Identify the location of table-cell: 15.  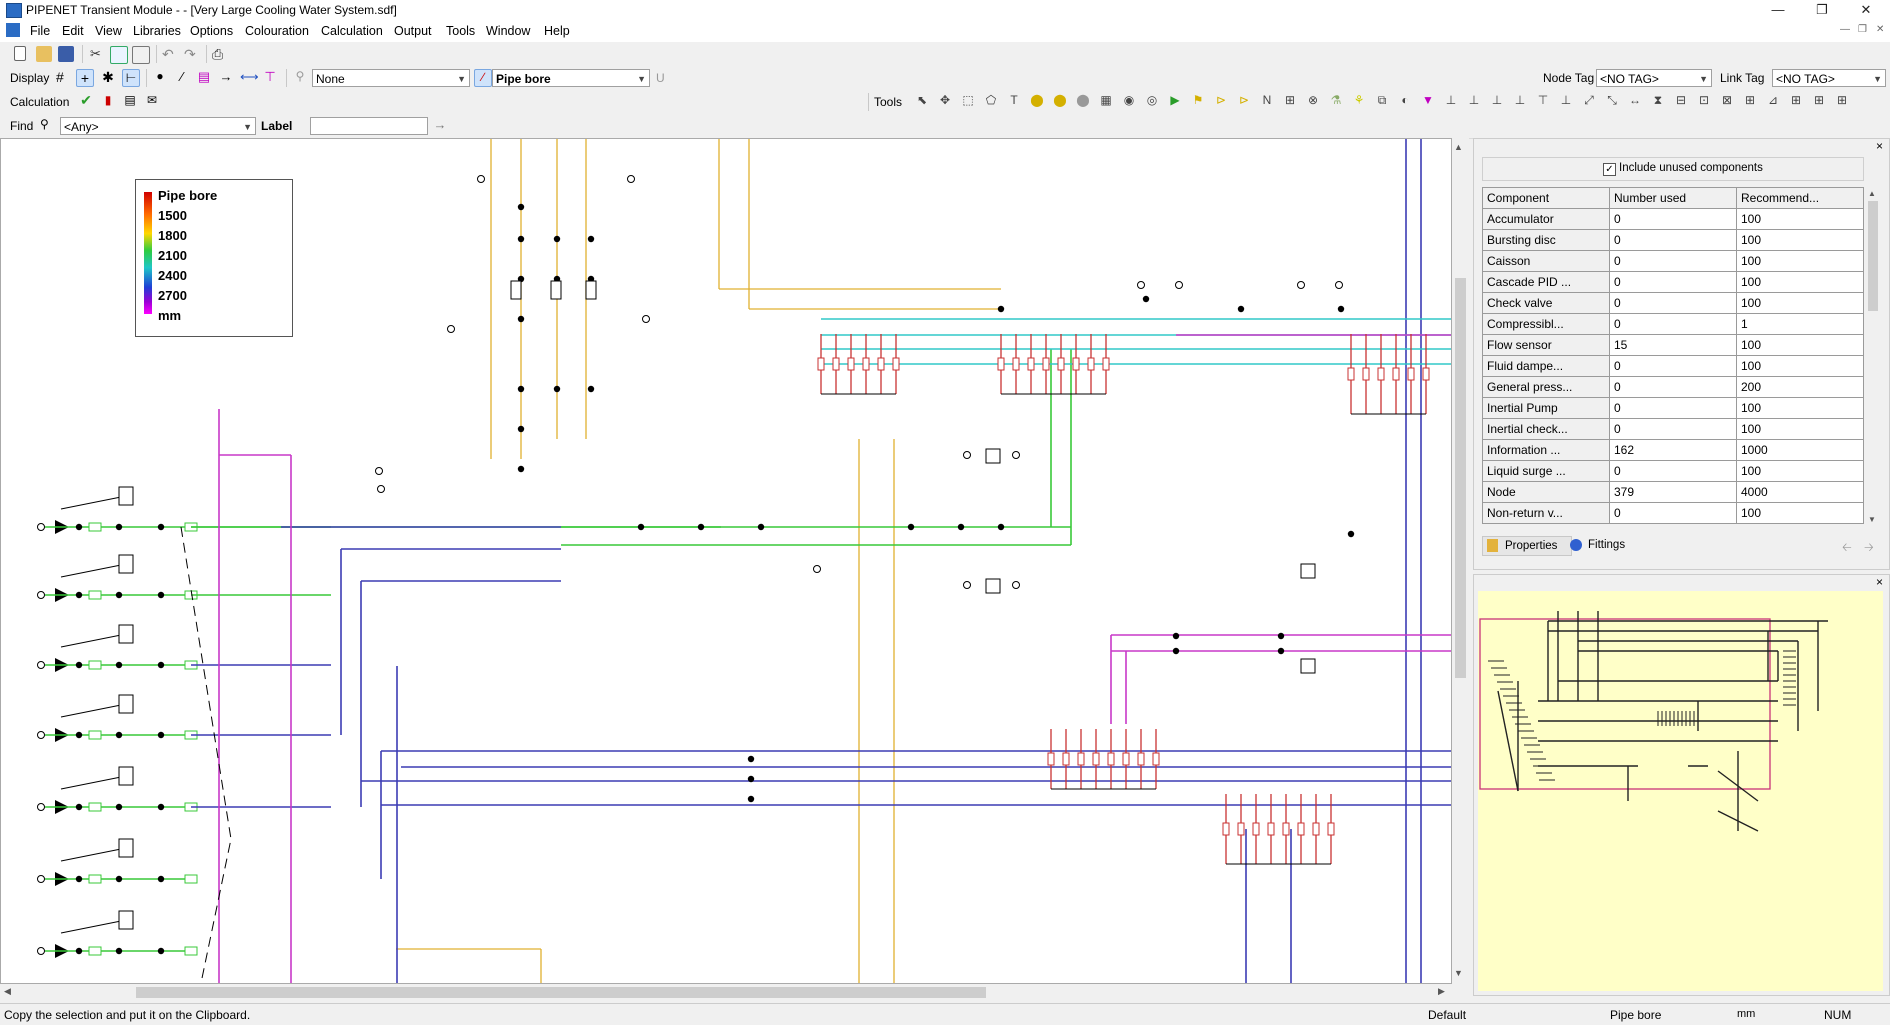
(1673, 345).